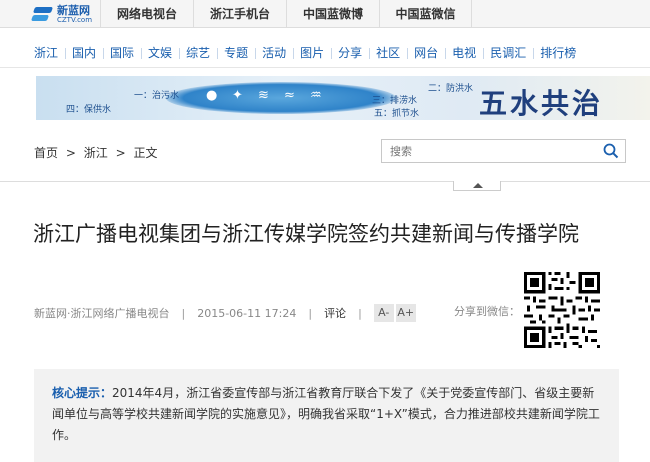 Image resolution: width=650 pixels, height=462 pixels. What do you see at coordinates (397, 114) in the screenshot?
I see `banner-label-five: 五：抓节水` at bounding box center [397, 114].